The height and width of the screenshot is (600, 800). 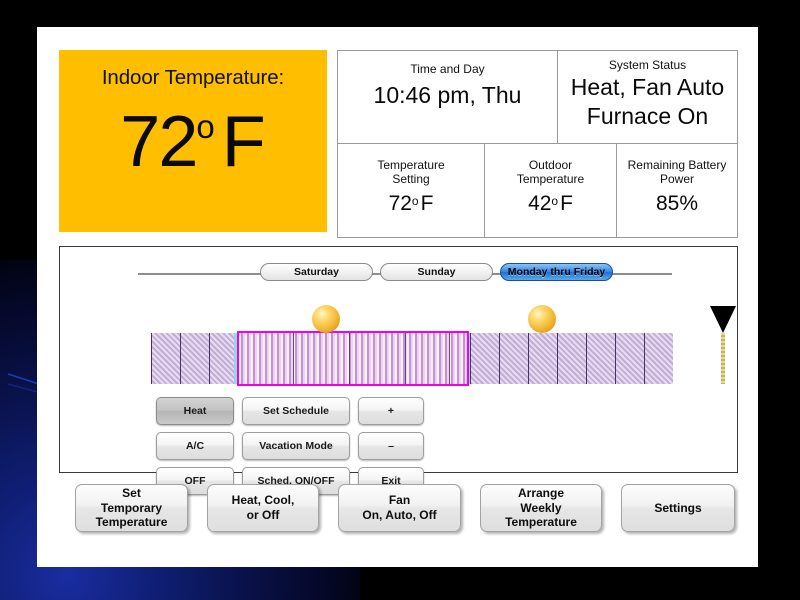 What do you see at coordinates (540, 204) in the screenshot?
I see `outdoor-temperature-number: 42` at bounding box center [540, 204].